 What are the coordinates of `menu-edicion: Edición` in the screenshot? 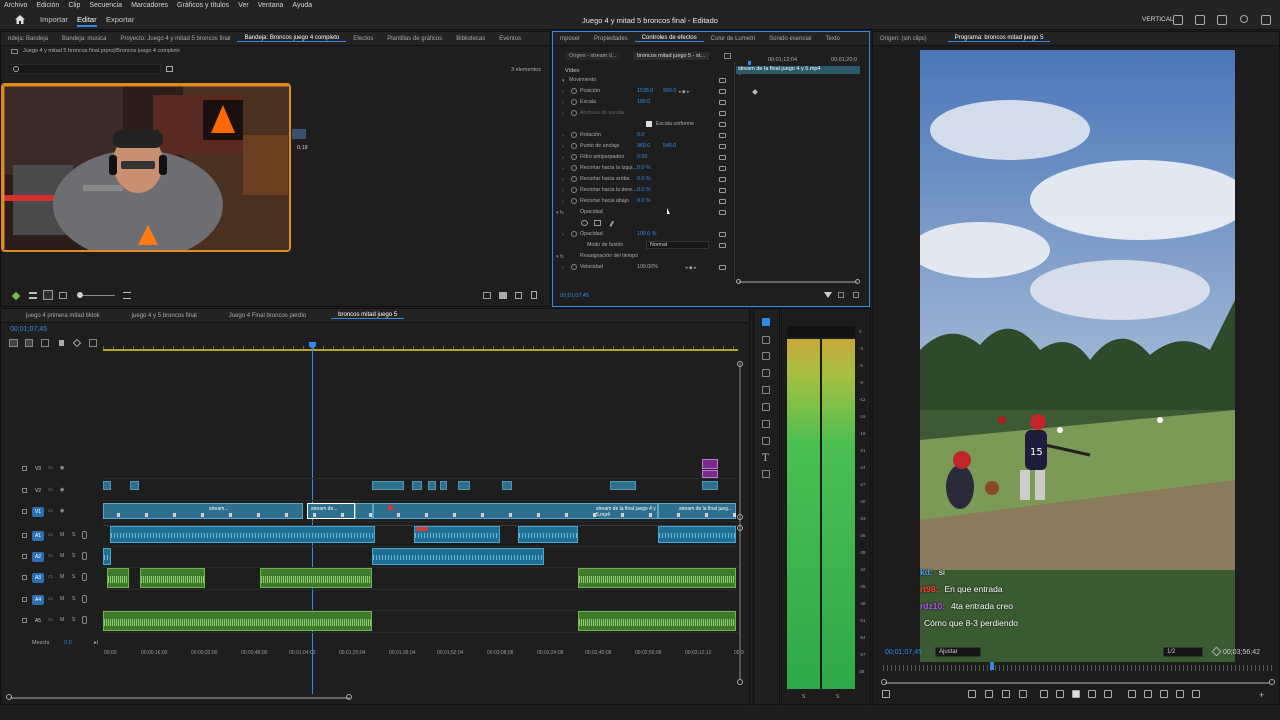 It's located at (47, 5).